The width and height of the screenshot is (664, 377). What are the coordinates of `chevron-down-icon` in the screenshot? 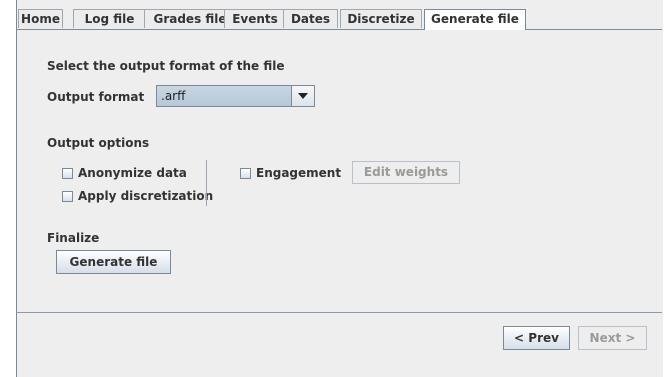 It's located at (302, 96).